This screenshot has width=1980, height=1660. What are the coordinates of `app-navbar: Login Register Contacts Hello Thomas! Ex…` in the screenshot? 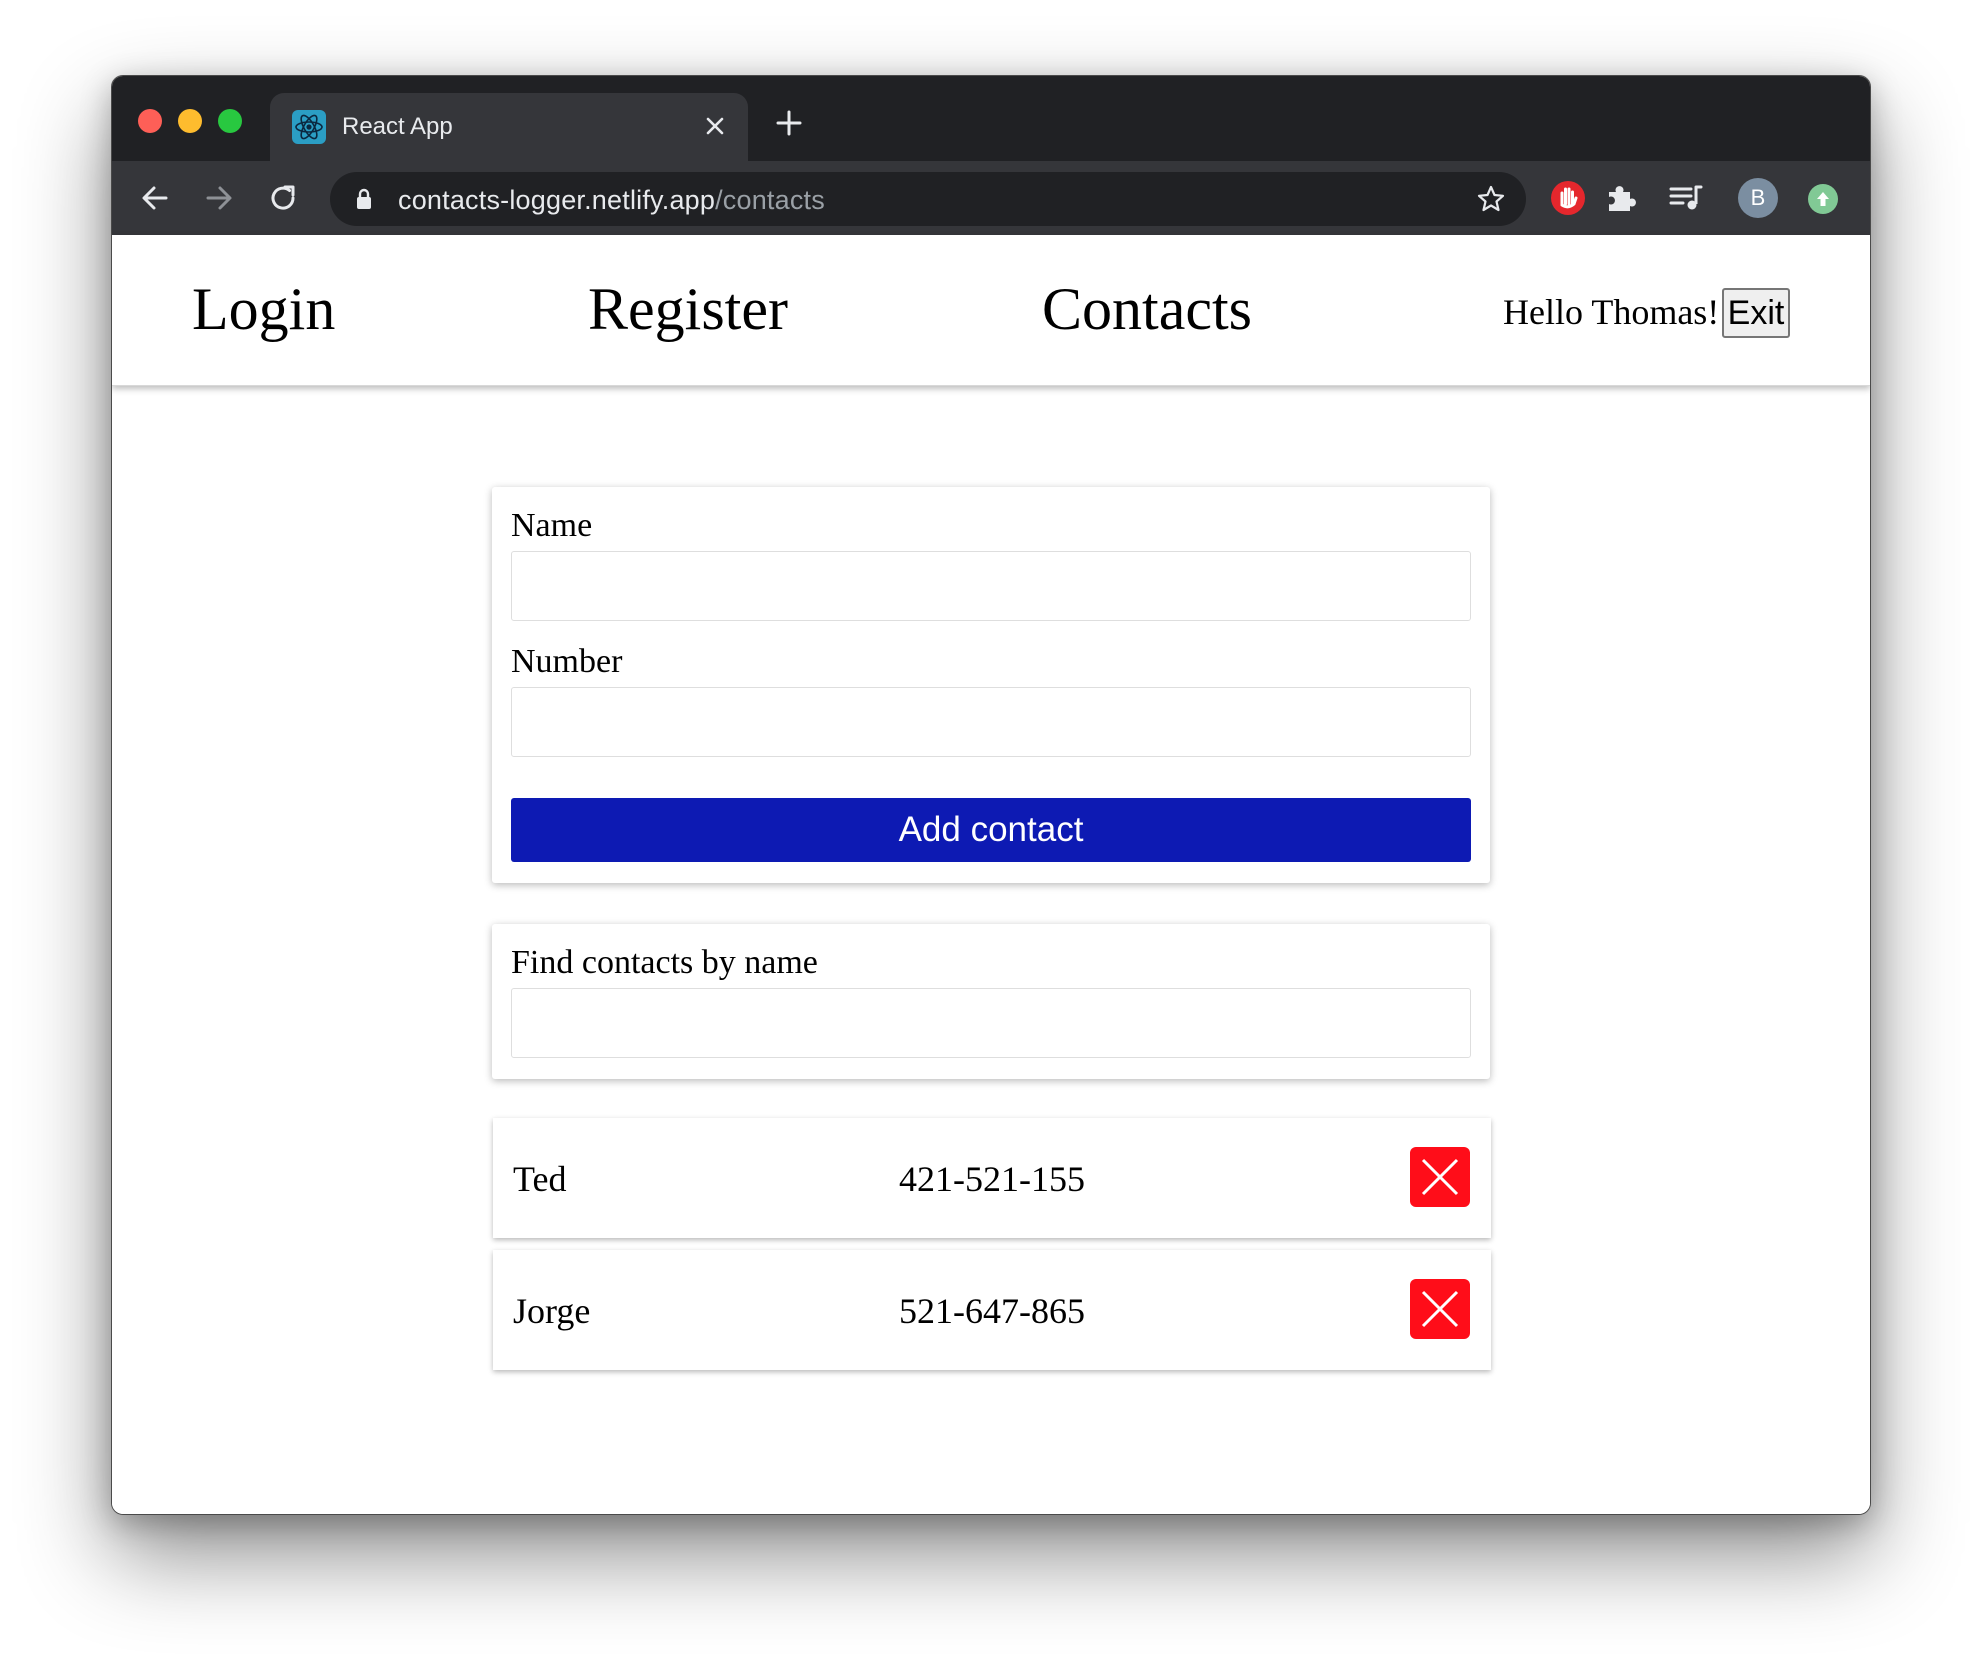 It's located at (991, 310).